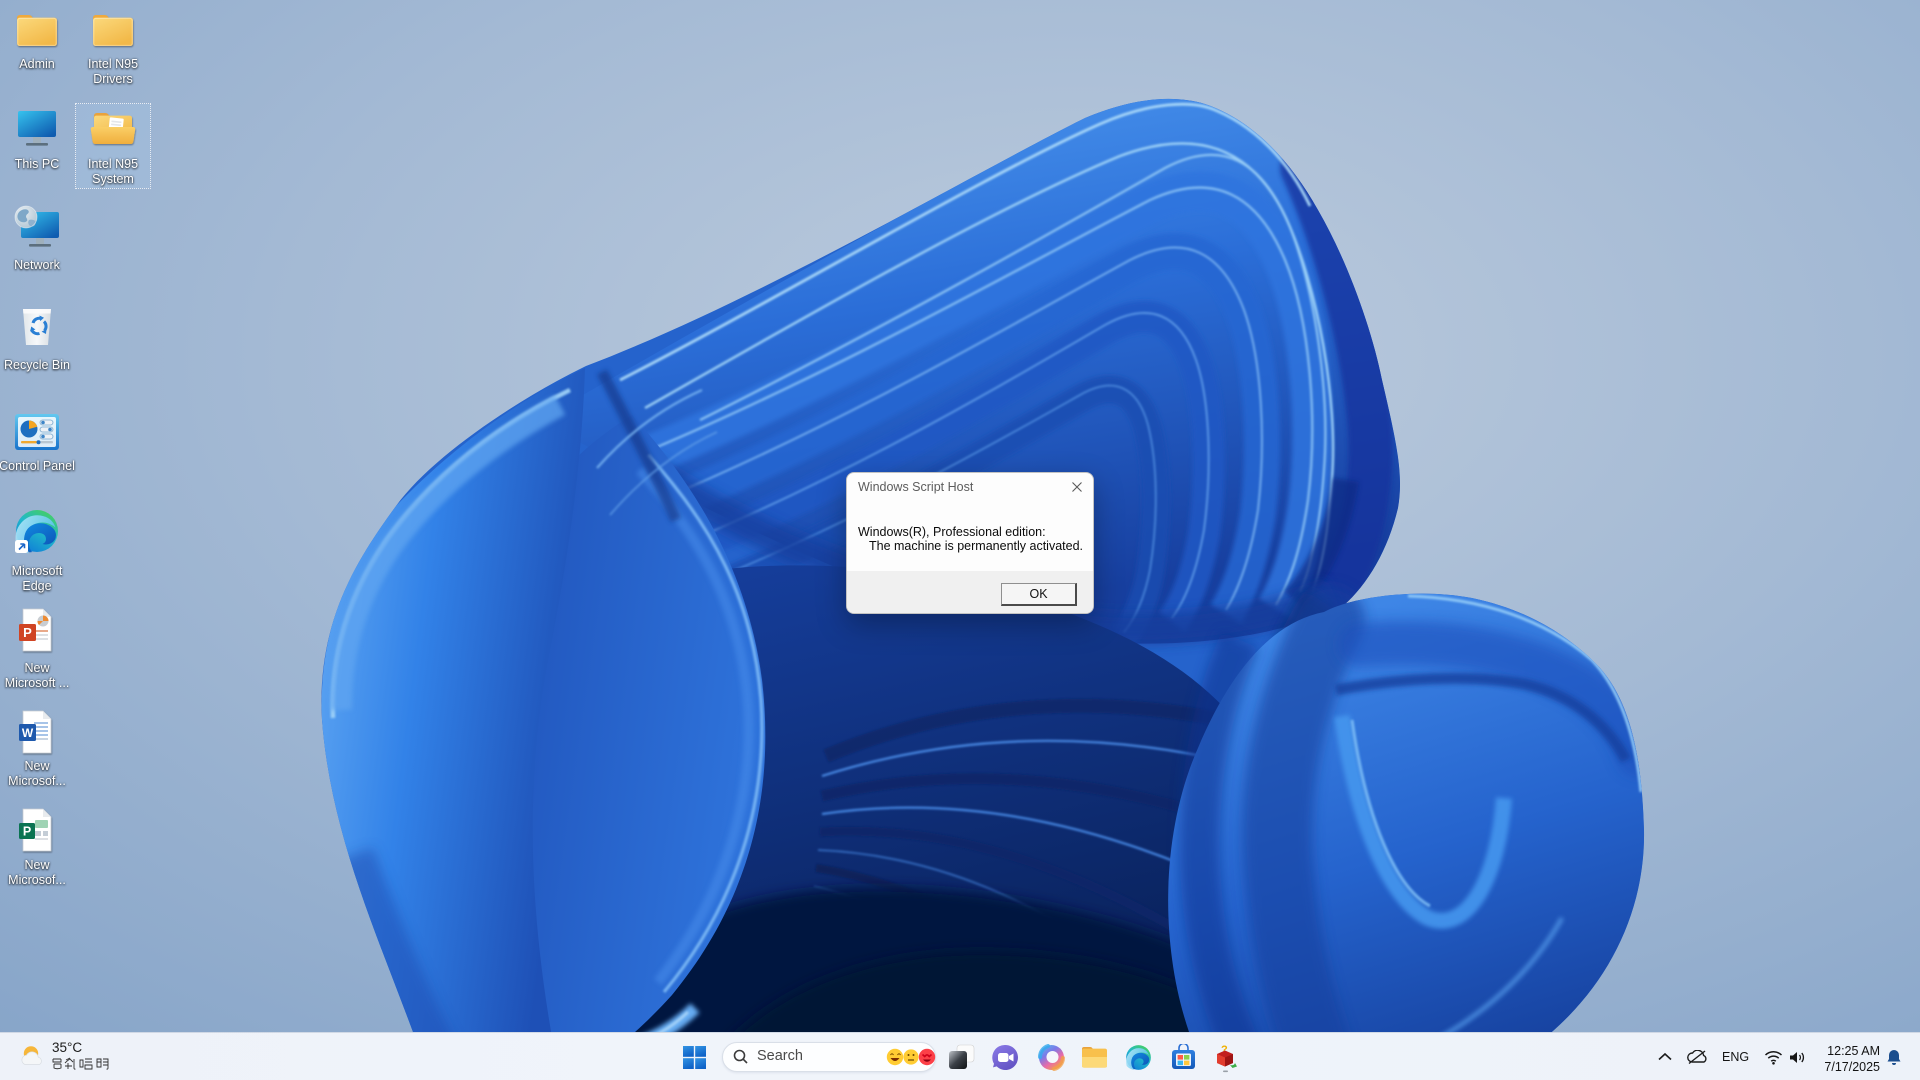 The width and height of the screenshot is (1920, 1080). Describe the element at coordinates (28, 733) in the screenshot. I see `svg-text: W` at that location.